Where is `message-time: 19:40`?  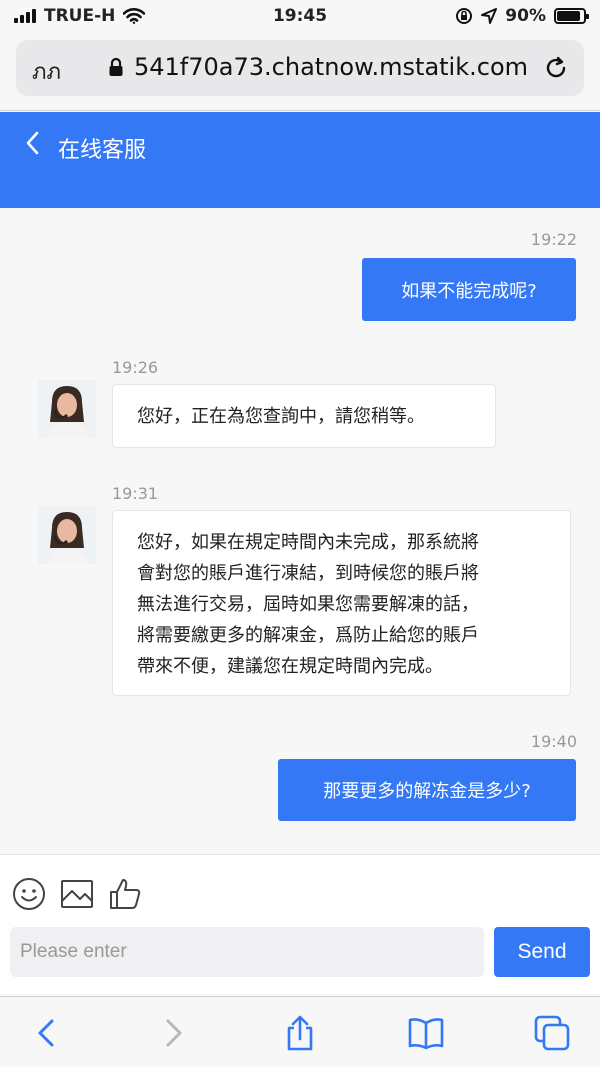
message-time: 19:40 is located at coordinates (553, 741).